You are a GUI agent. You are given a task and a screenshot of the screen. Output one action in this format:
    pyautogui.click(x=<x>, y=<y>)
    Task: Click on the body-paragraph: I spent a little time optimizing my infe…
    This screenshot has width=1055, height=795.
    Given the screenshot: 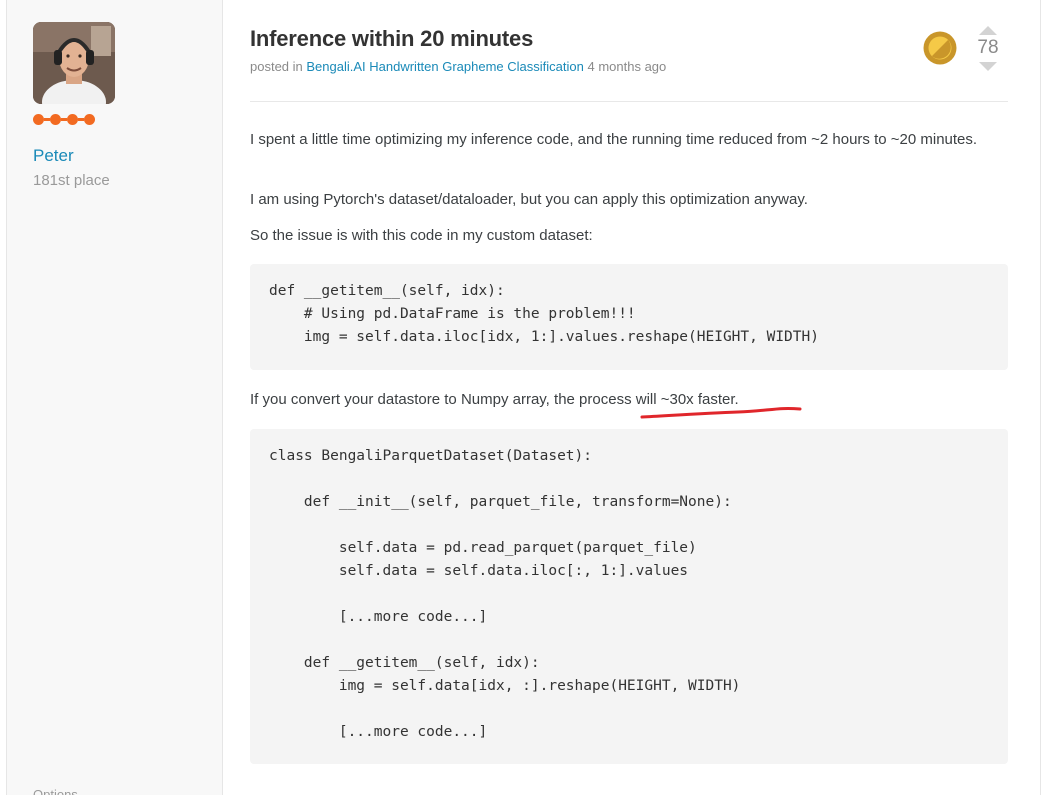 What is the action you would take?
    pyautogui.click(x=614, y=139)
    